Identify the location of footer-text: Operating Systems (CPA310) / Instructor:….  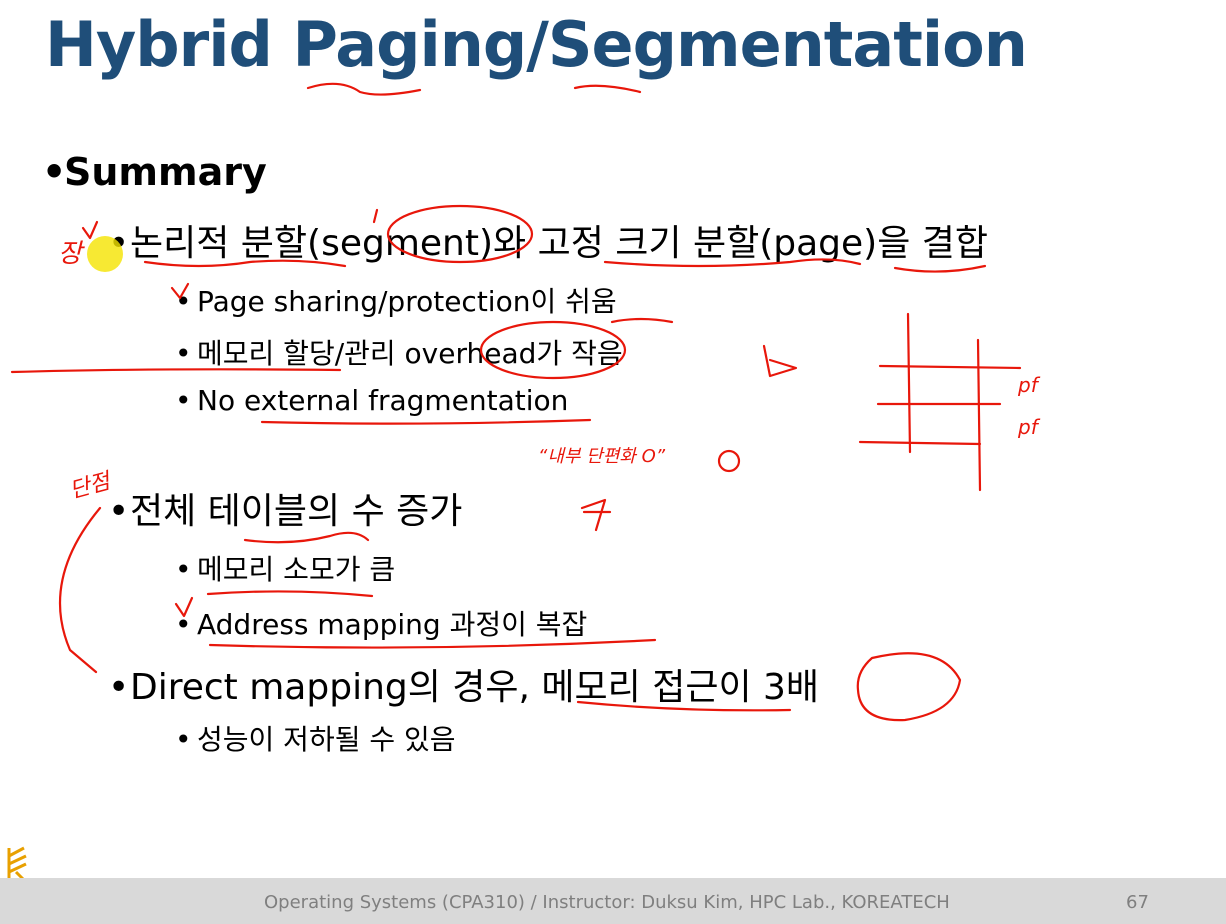
(607, 902).